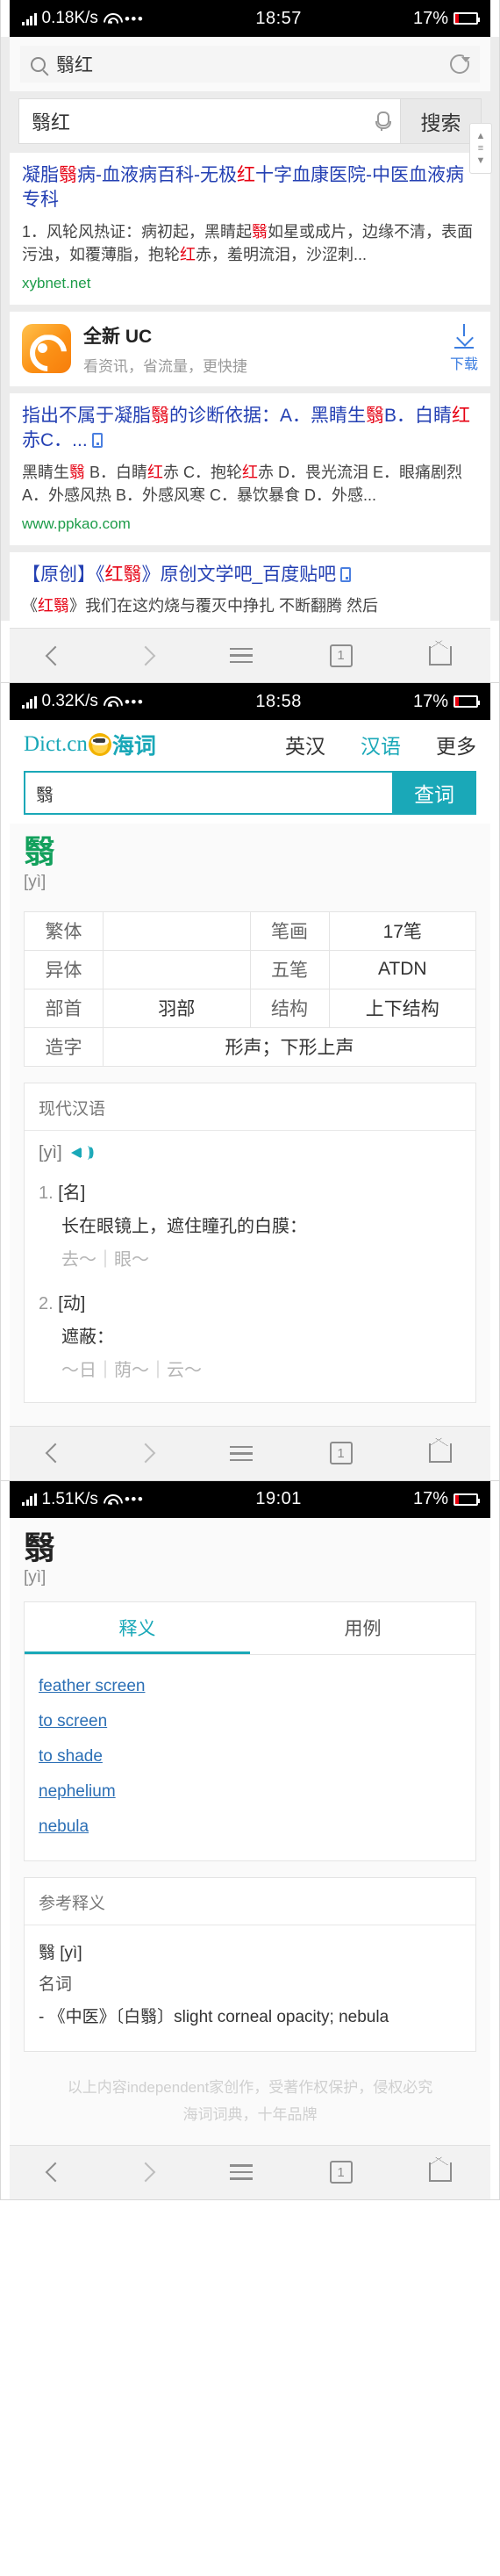 The width and height of the screenshot is (500, 2576). I want to click on ad-card-uc: 全新 UC 看资讯，省流量，更快捷 下载, so click(250, 348).